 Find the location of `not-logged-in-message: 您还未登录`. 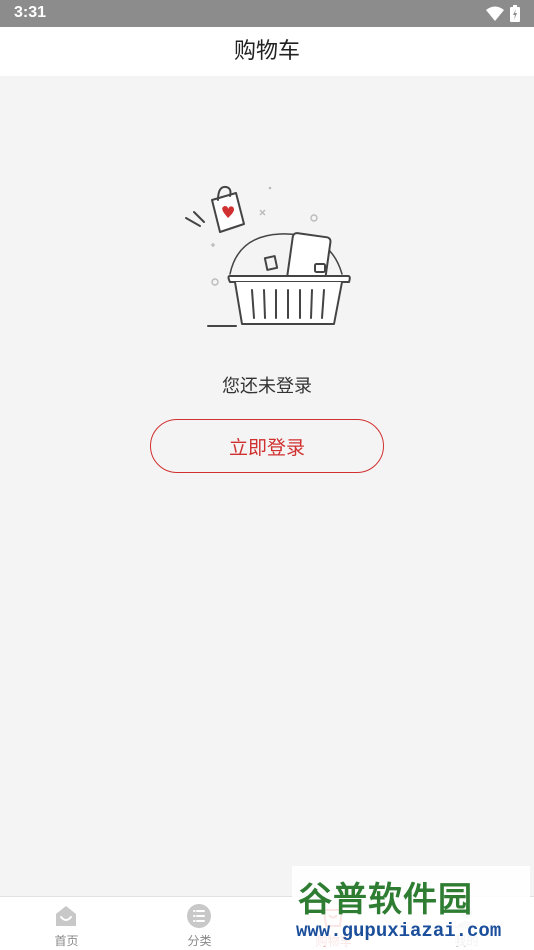

not-logged-in-message: 您还未登录 is located at coordinates (267, 386).